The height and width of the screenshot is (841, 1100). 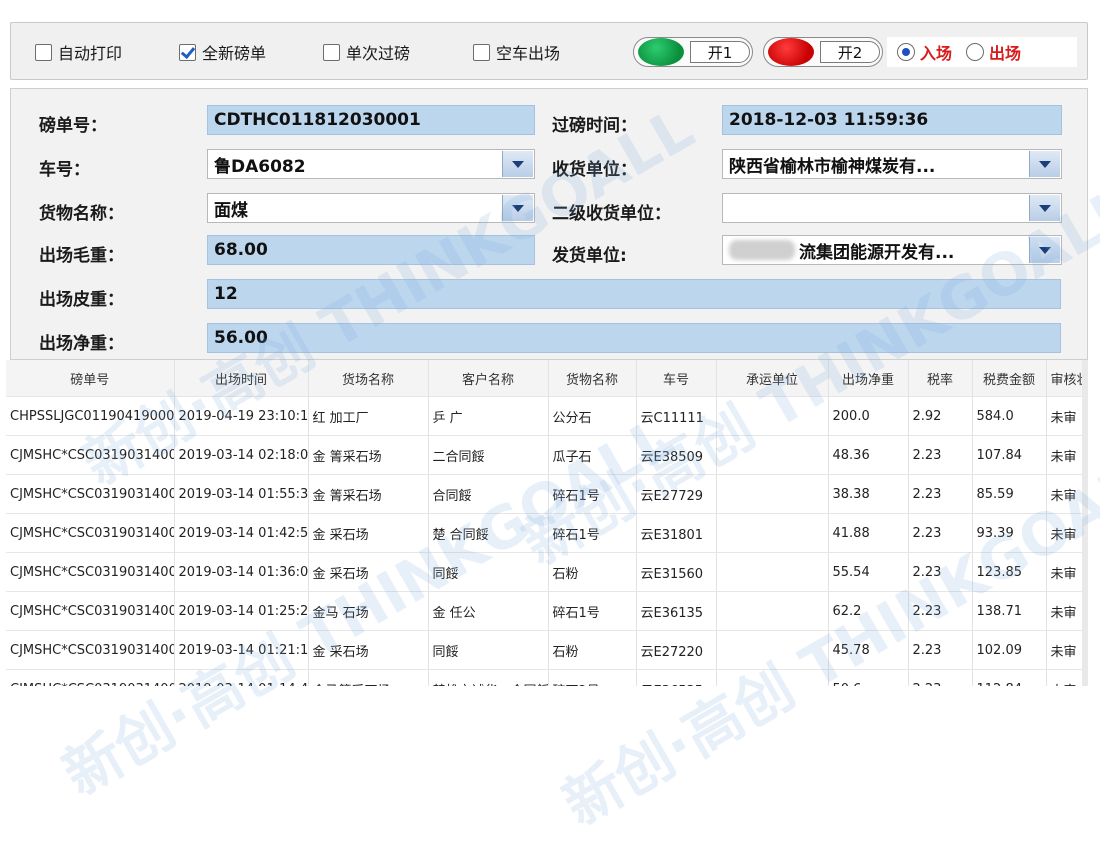 What do you see at coordinates (676, 572) in the screenshot?
I see `table-cell: 云E31560` at bounding box center [676, 572].